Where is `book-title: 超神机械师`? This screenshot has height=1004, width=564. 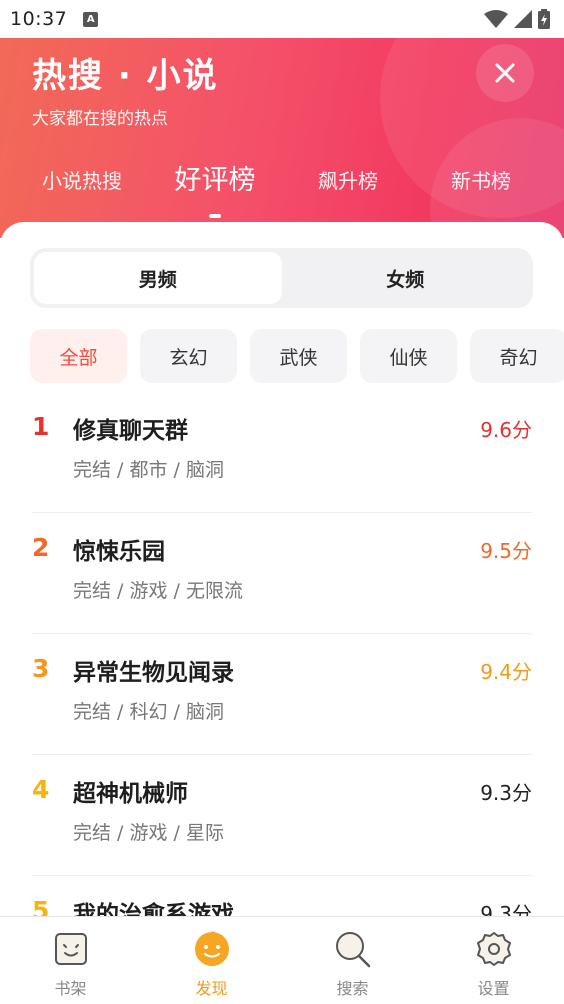 book-title: 超神机械师 is located at coordinates (130, 794).